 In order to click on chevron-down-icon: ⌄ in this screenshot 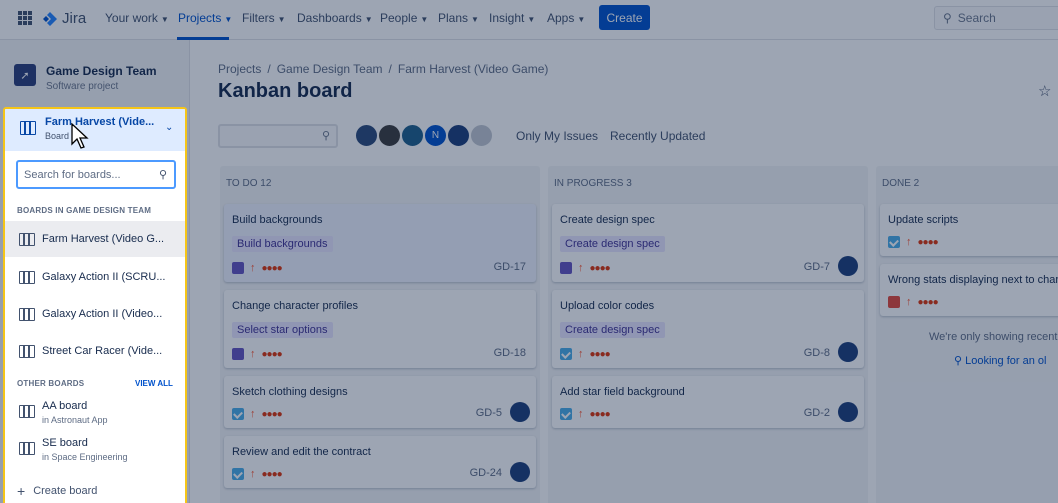, I will do `click(169, 127)`.